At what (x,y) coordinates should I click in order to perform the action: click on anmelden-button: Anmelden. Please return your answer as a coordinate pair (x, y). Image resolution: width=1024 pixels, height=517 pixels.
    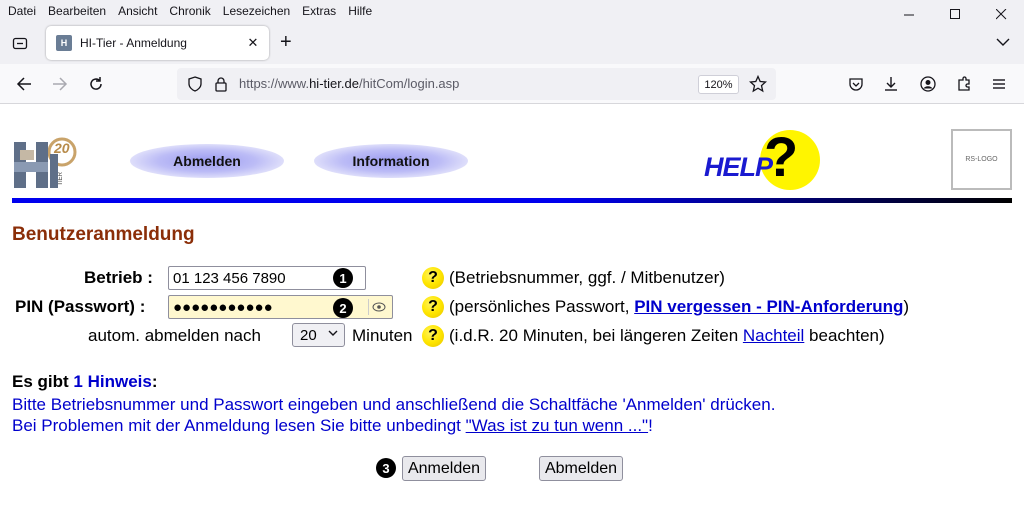
    Looking at the image, I should click on (444, 468).